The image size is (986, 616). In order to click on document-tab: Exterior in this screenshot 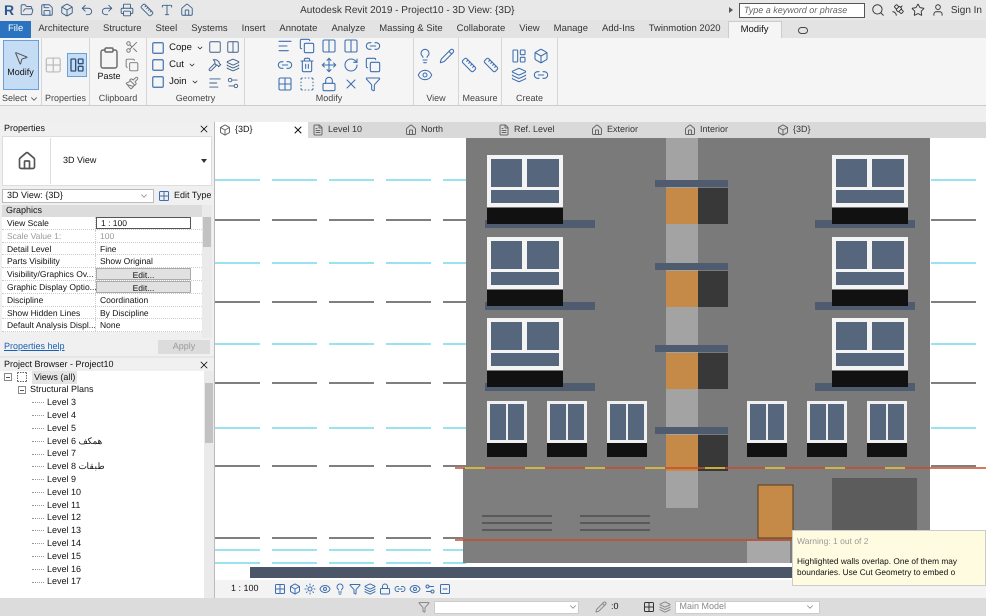, I will do `click(633, 130)`.